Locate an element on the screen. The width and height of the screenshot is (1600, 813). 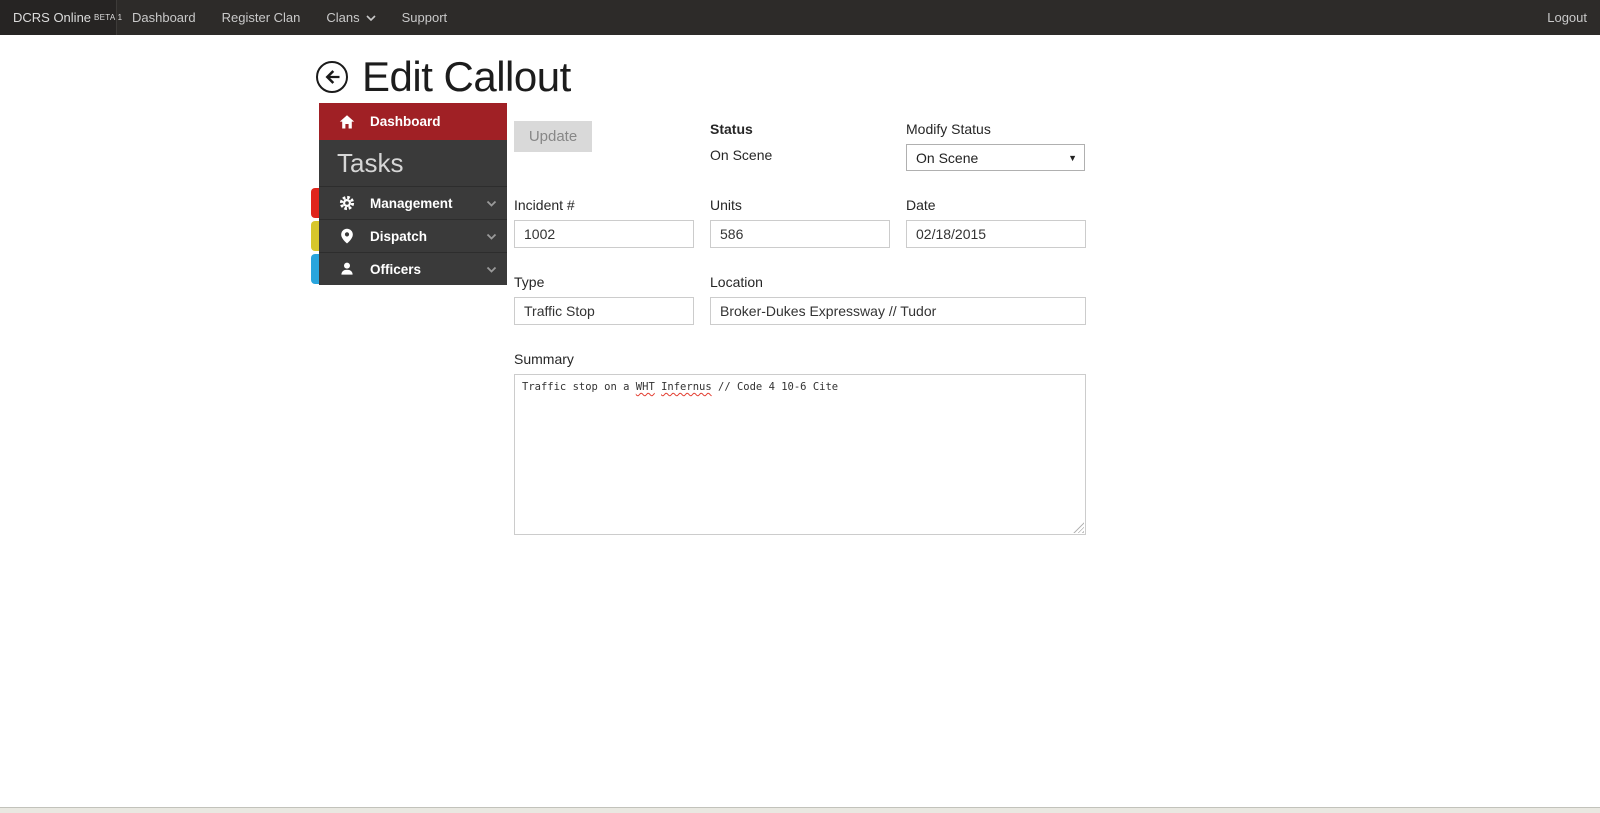
nav-link-clans: Clans is located at coordinates (350, 17).